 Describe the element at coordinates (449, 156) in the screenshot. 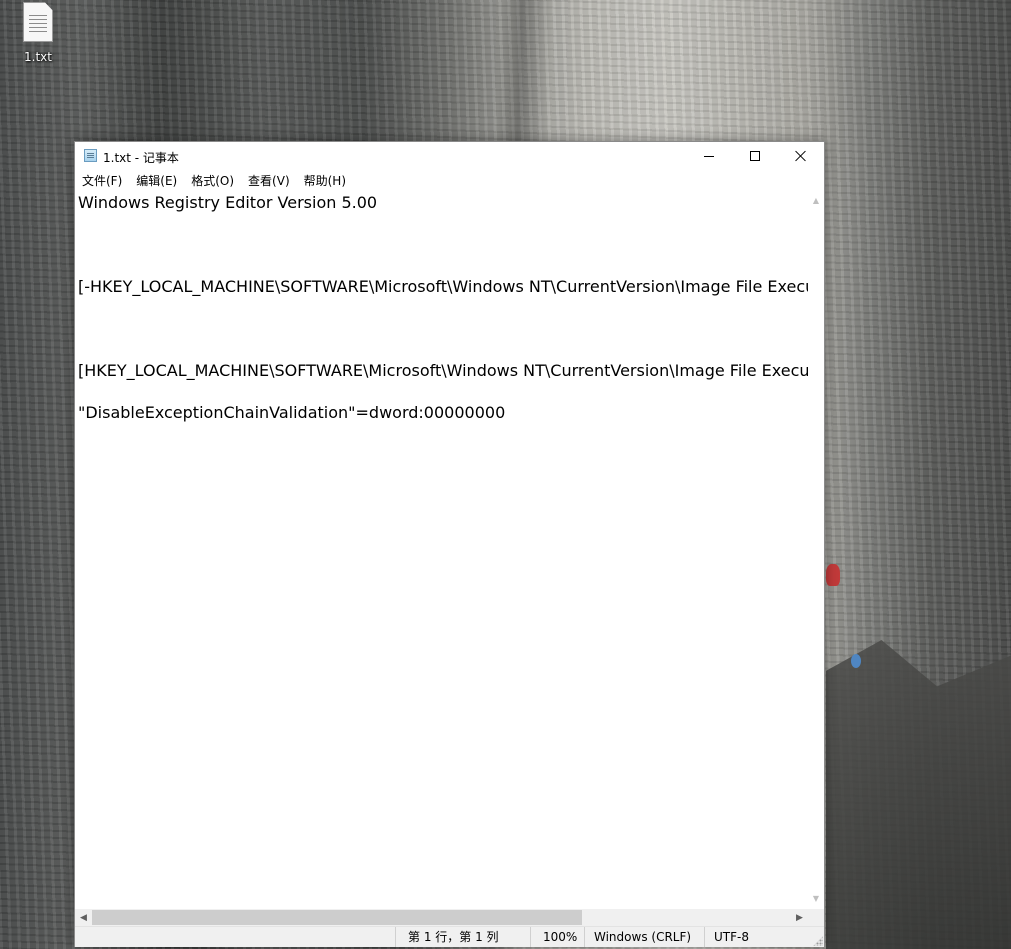

I see `title-bar: 1.txt - 记事本` at that location.